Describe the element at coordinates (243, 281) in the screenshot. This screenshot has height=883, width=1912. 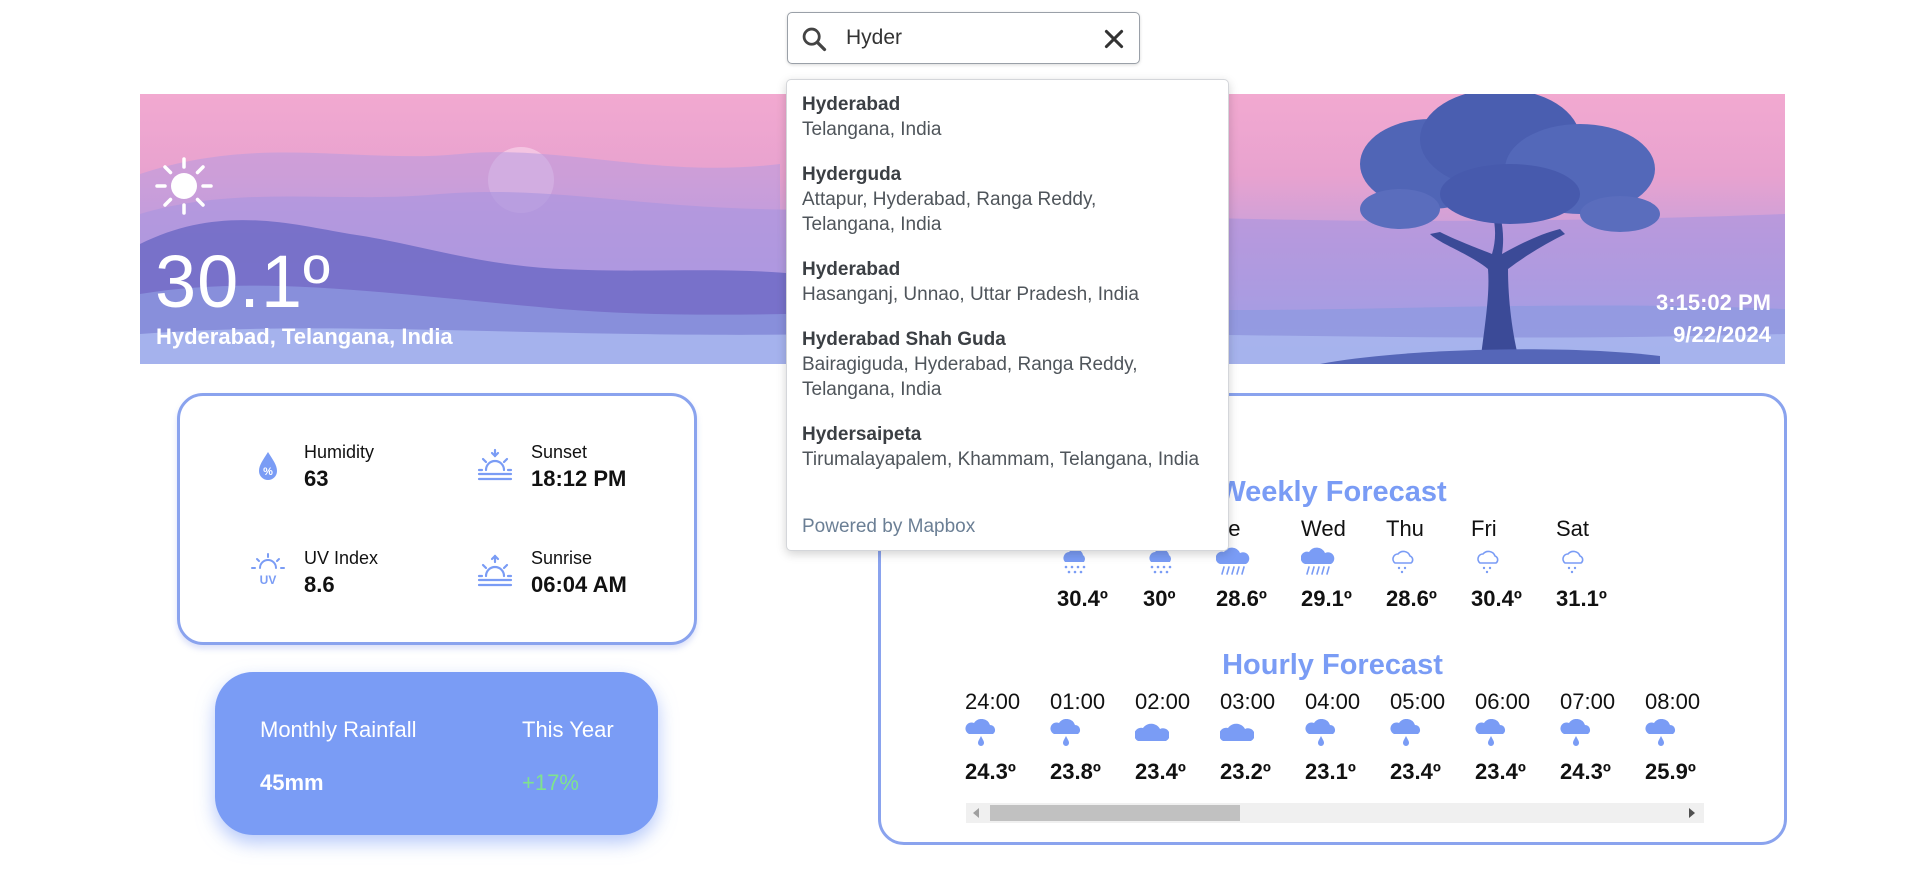
I see `current-temperature: 30.1º` at that location.